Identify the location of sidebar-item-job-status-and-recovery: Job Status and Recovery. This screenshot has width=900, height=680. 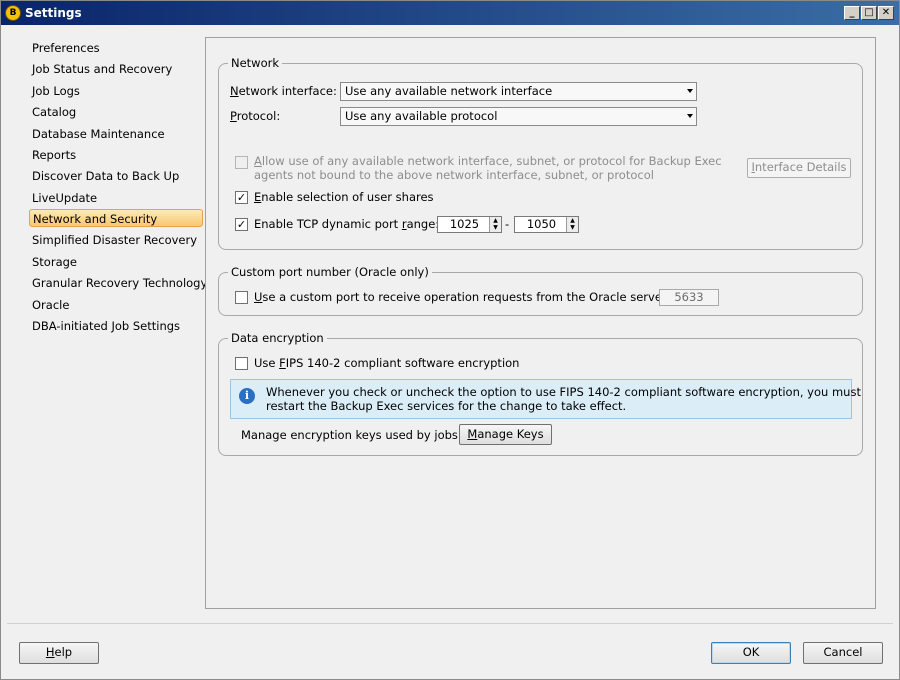
(102, 69).